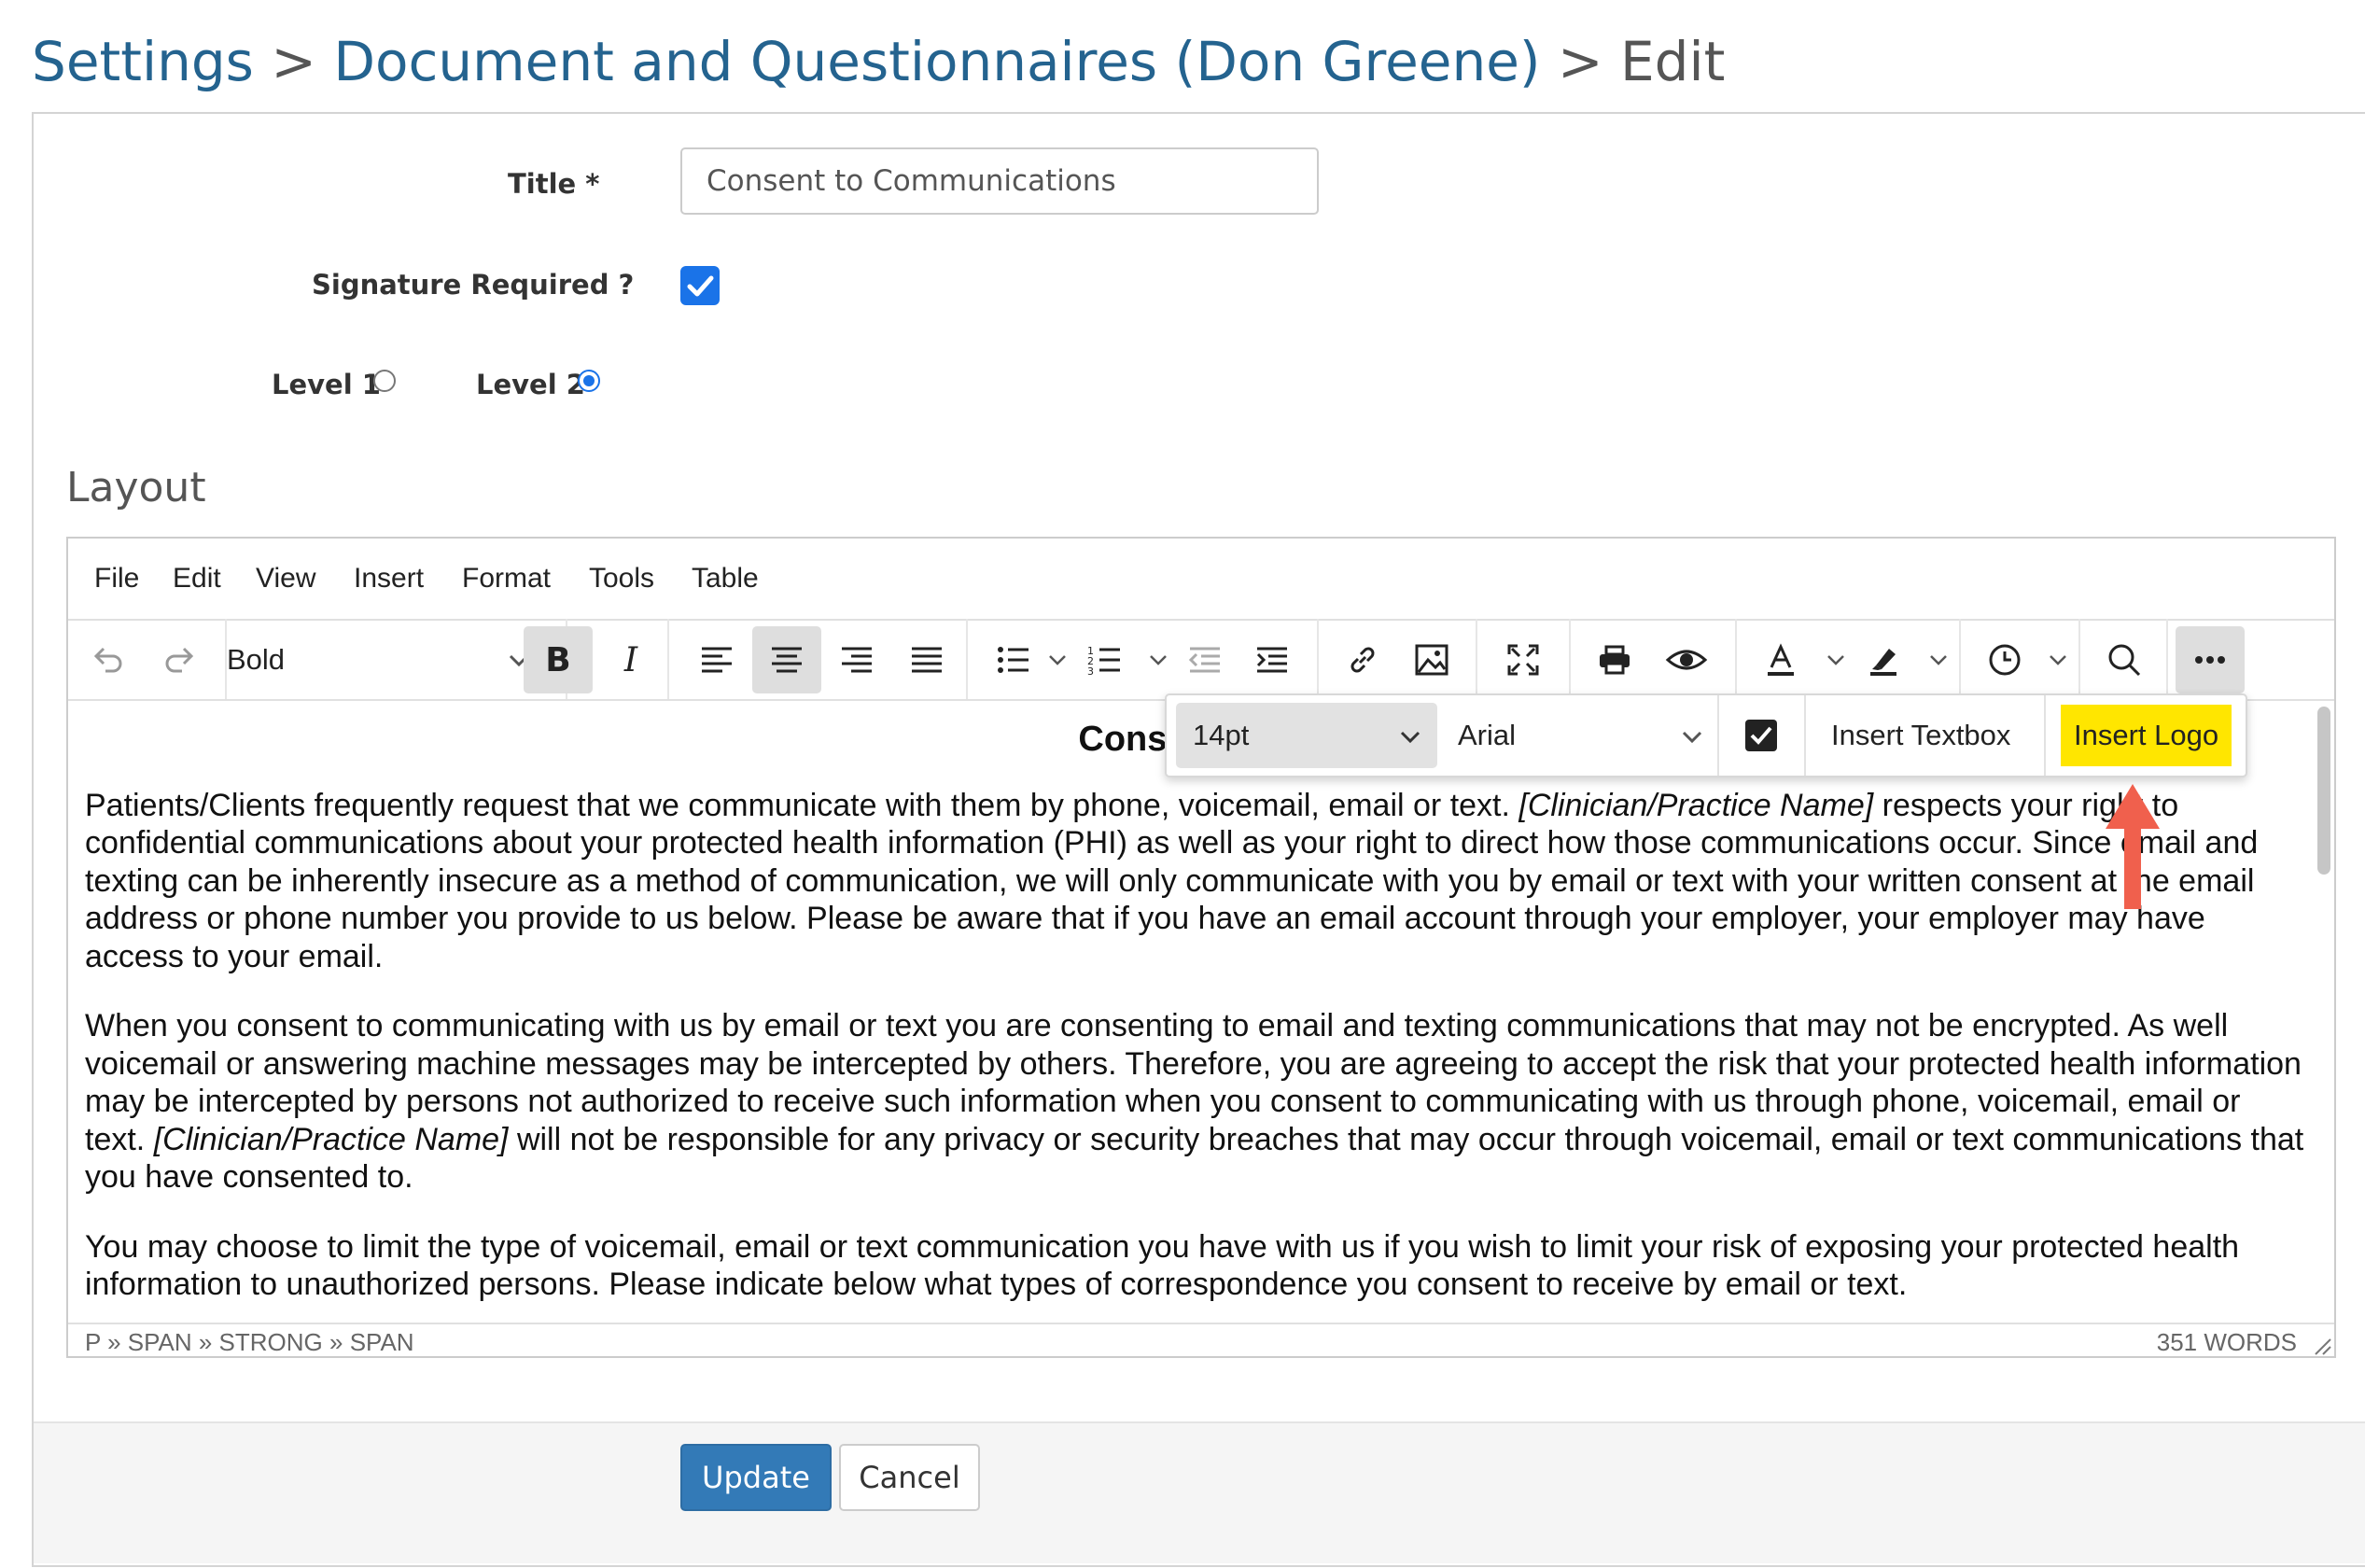 This screenshot has width=2365, height=1568. I want to click on font-size-value: 14pt, so click(1222, 735).